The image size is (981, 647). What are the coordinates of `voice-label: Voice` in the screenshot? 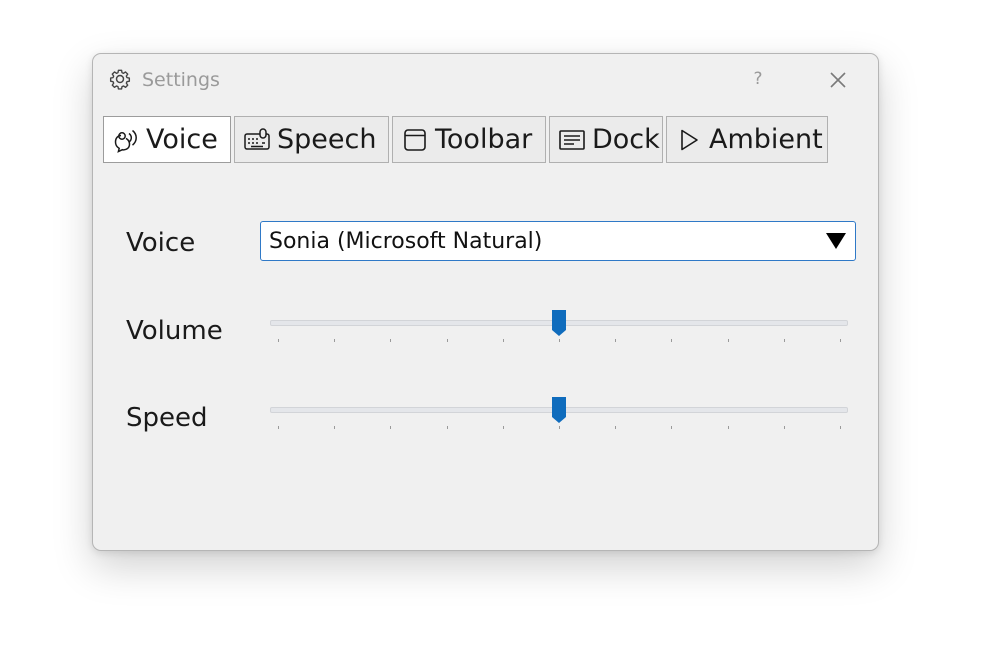 It's located at (161, 243).